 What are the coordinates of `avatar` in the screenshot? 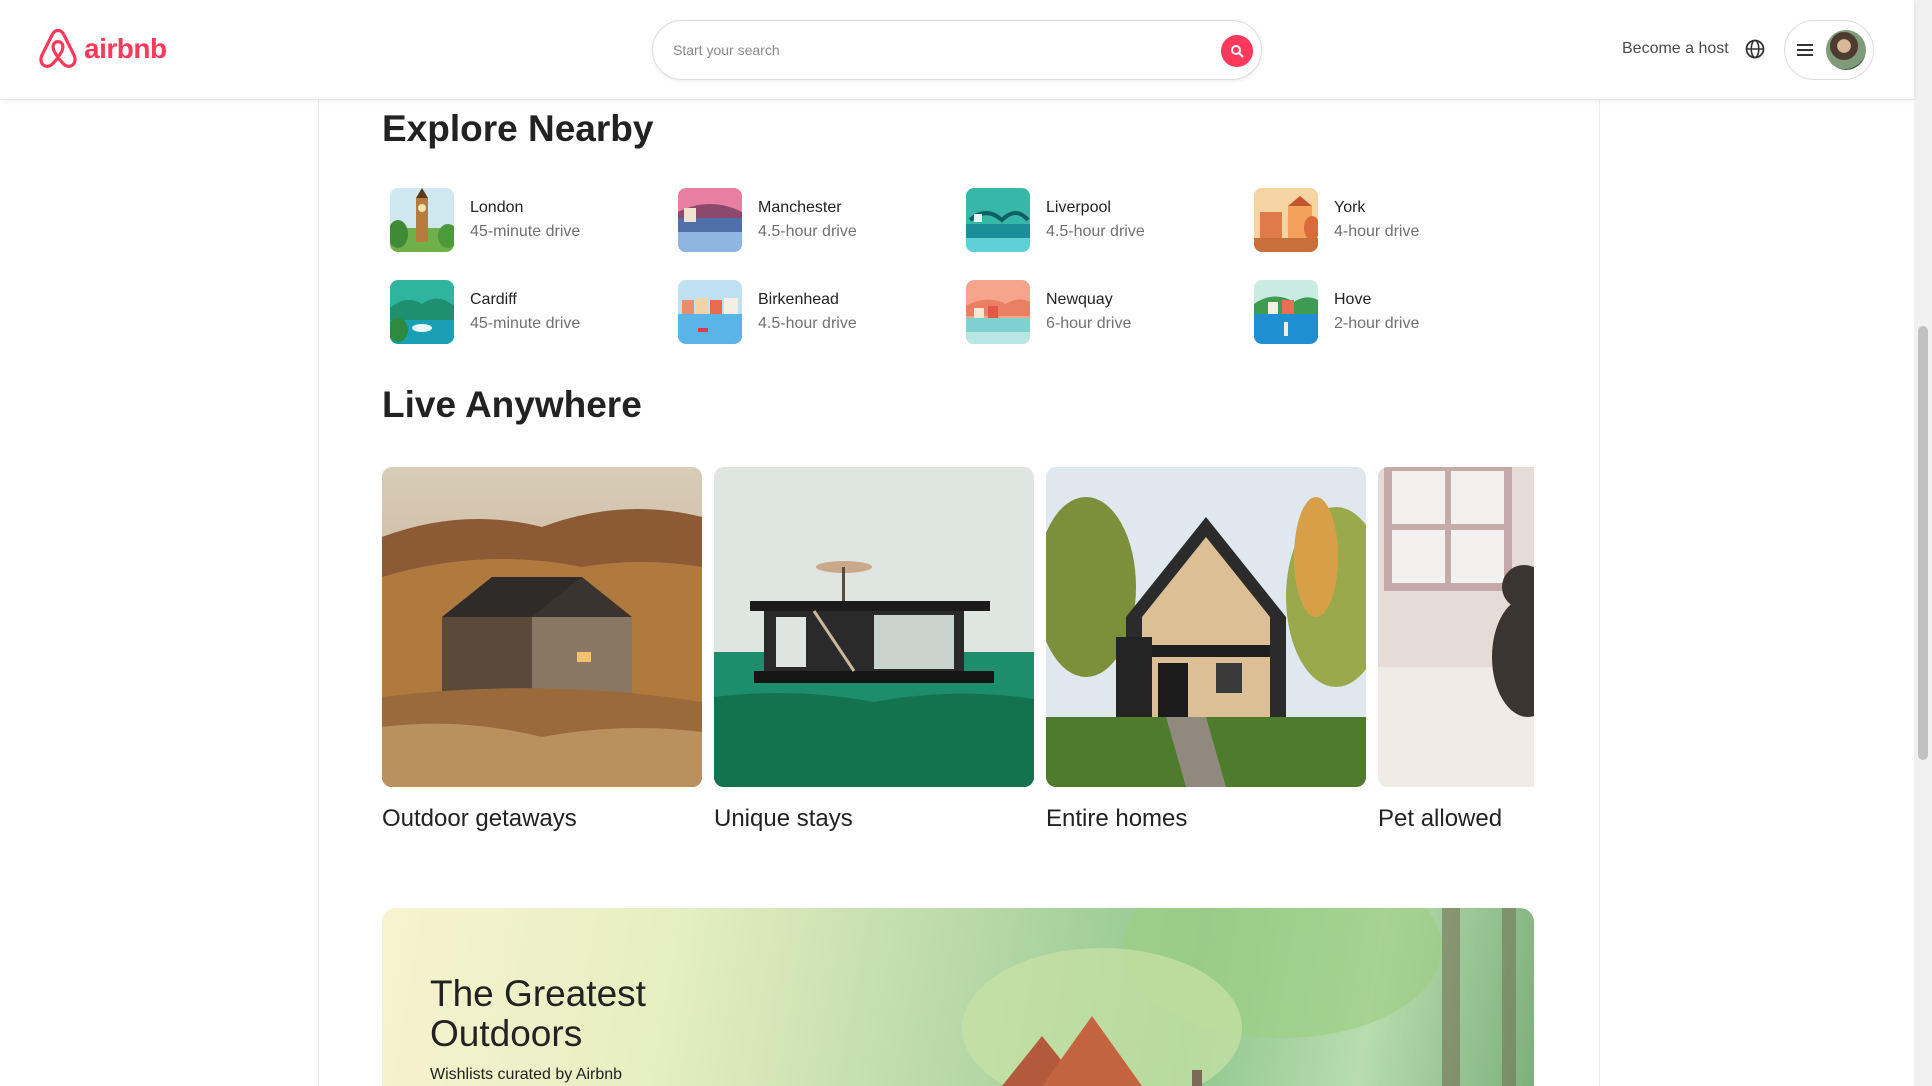 It's located at (1846, 50).